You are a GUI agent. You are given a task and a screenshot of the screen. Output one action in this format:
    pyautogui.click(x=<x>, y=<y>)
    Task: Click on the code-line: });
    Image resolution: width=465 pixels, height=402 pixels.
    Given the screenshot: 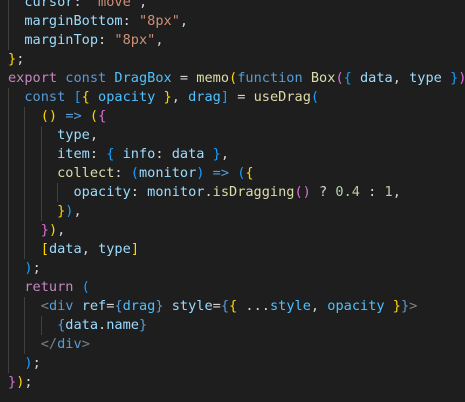 What is the action you would take?
    pyautogui.click(x=232, y=382)
    